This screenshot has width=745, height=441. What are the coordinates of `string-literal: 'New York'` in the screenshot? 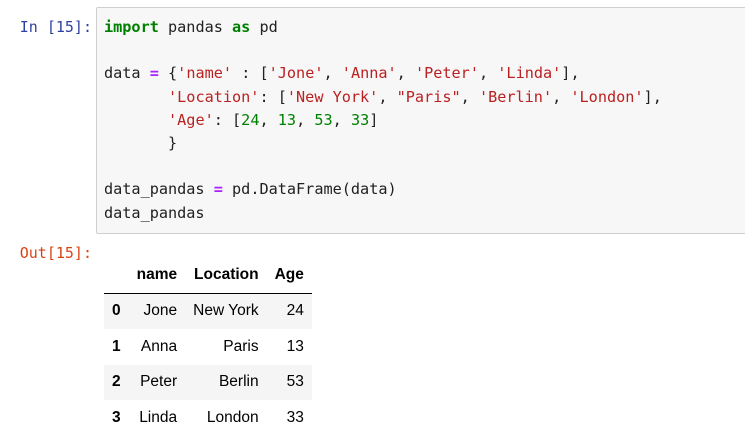 It's located at (332, 96).